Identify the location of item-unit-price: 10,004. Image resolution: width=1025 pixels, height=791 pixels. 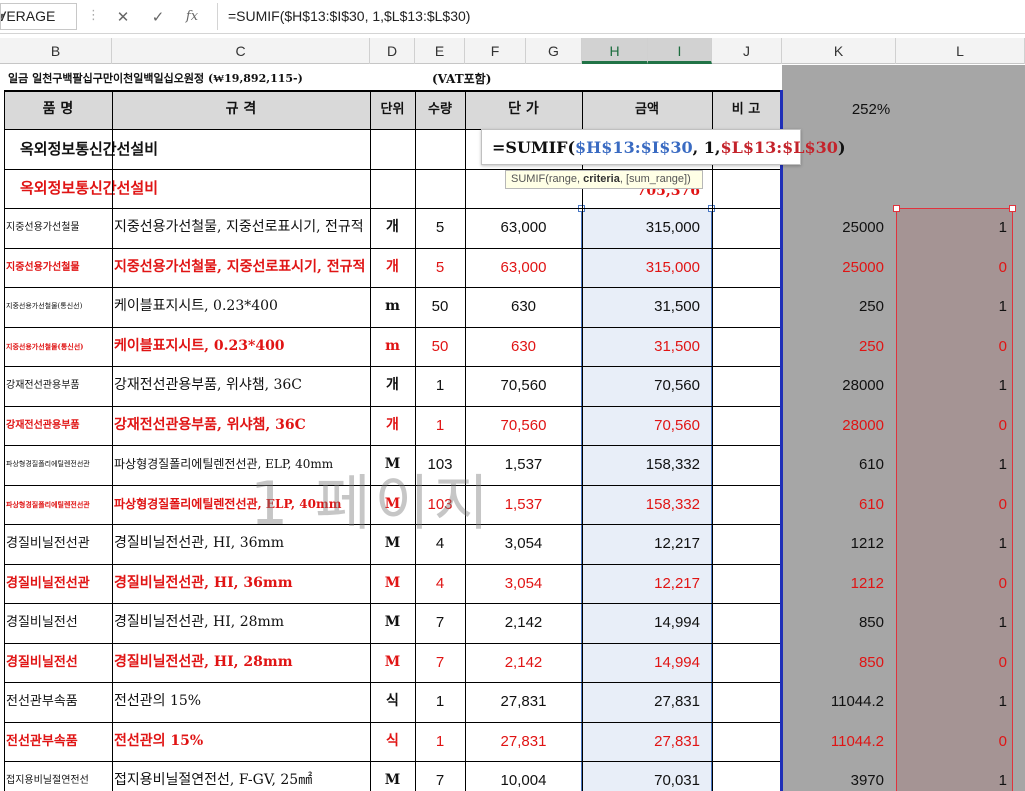
(523, 776).